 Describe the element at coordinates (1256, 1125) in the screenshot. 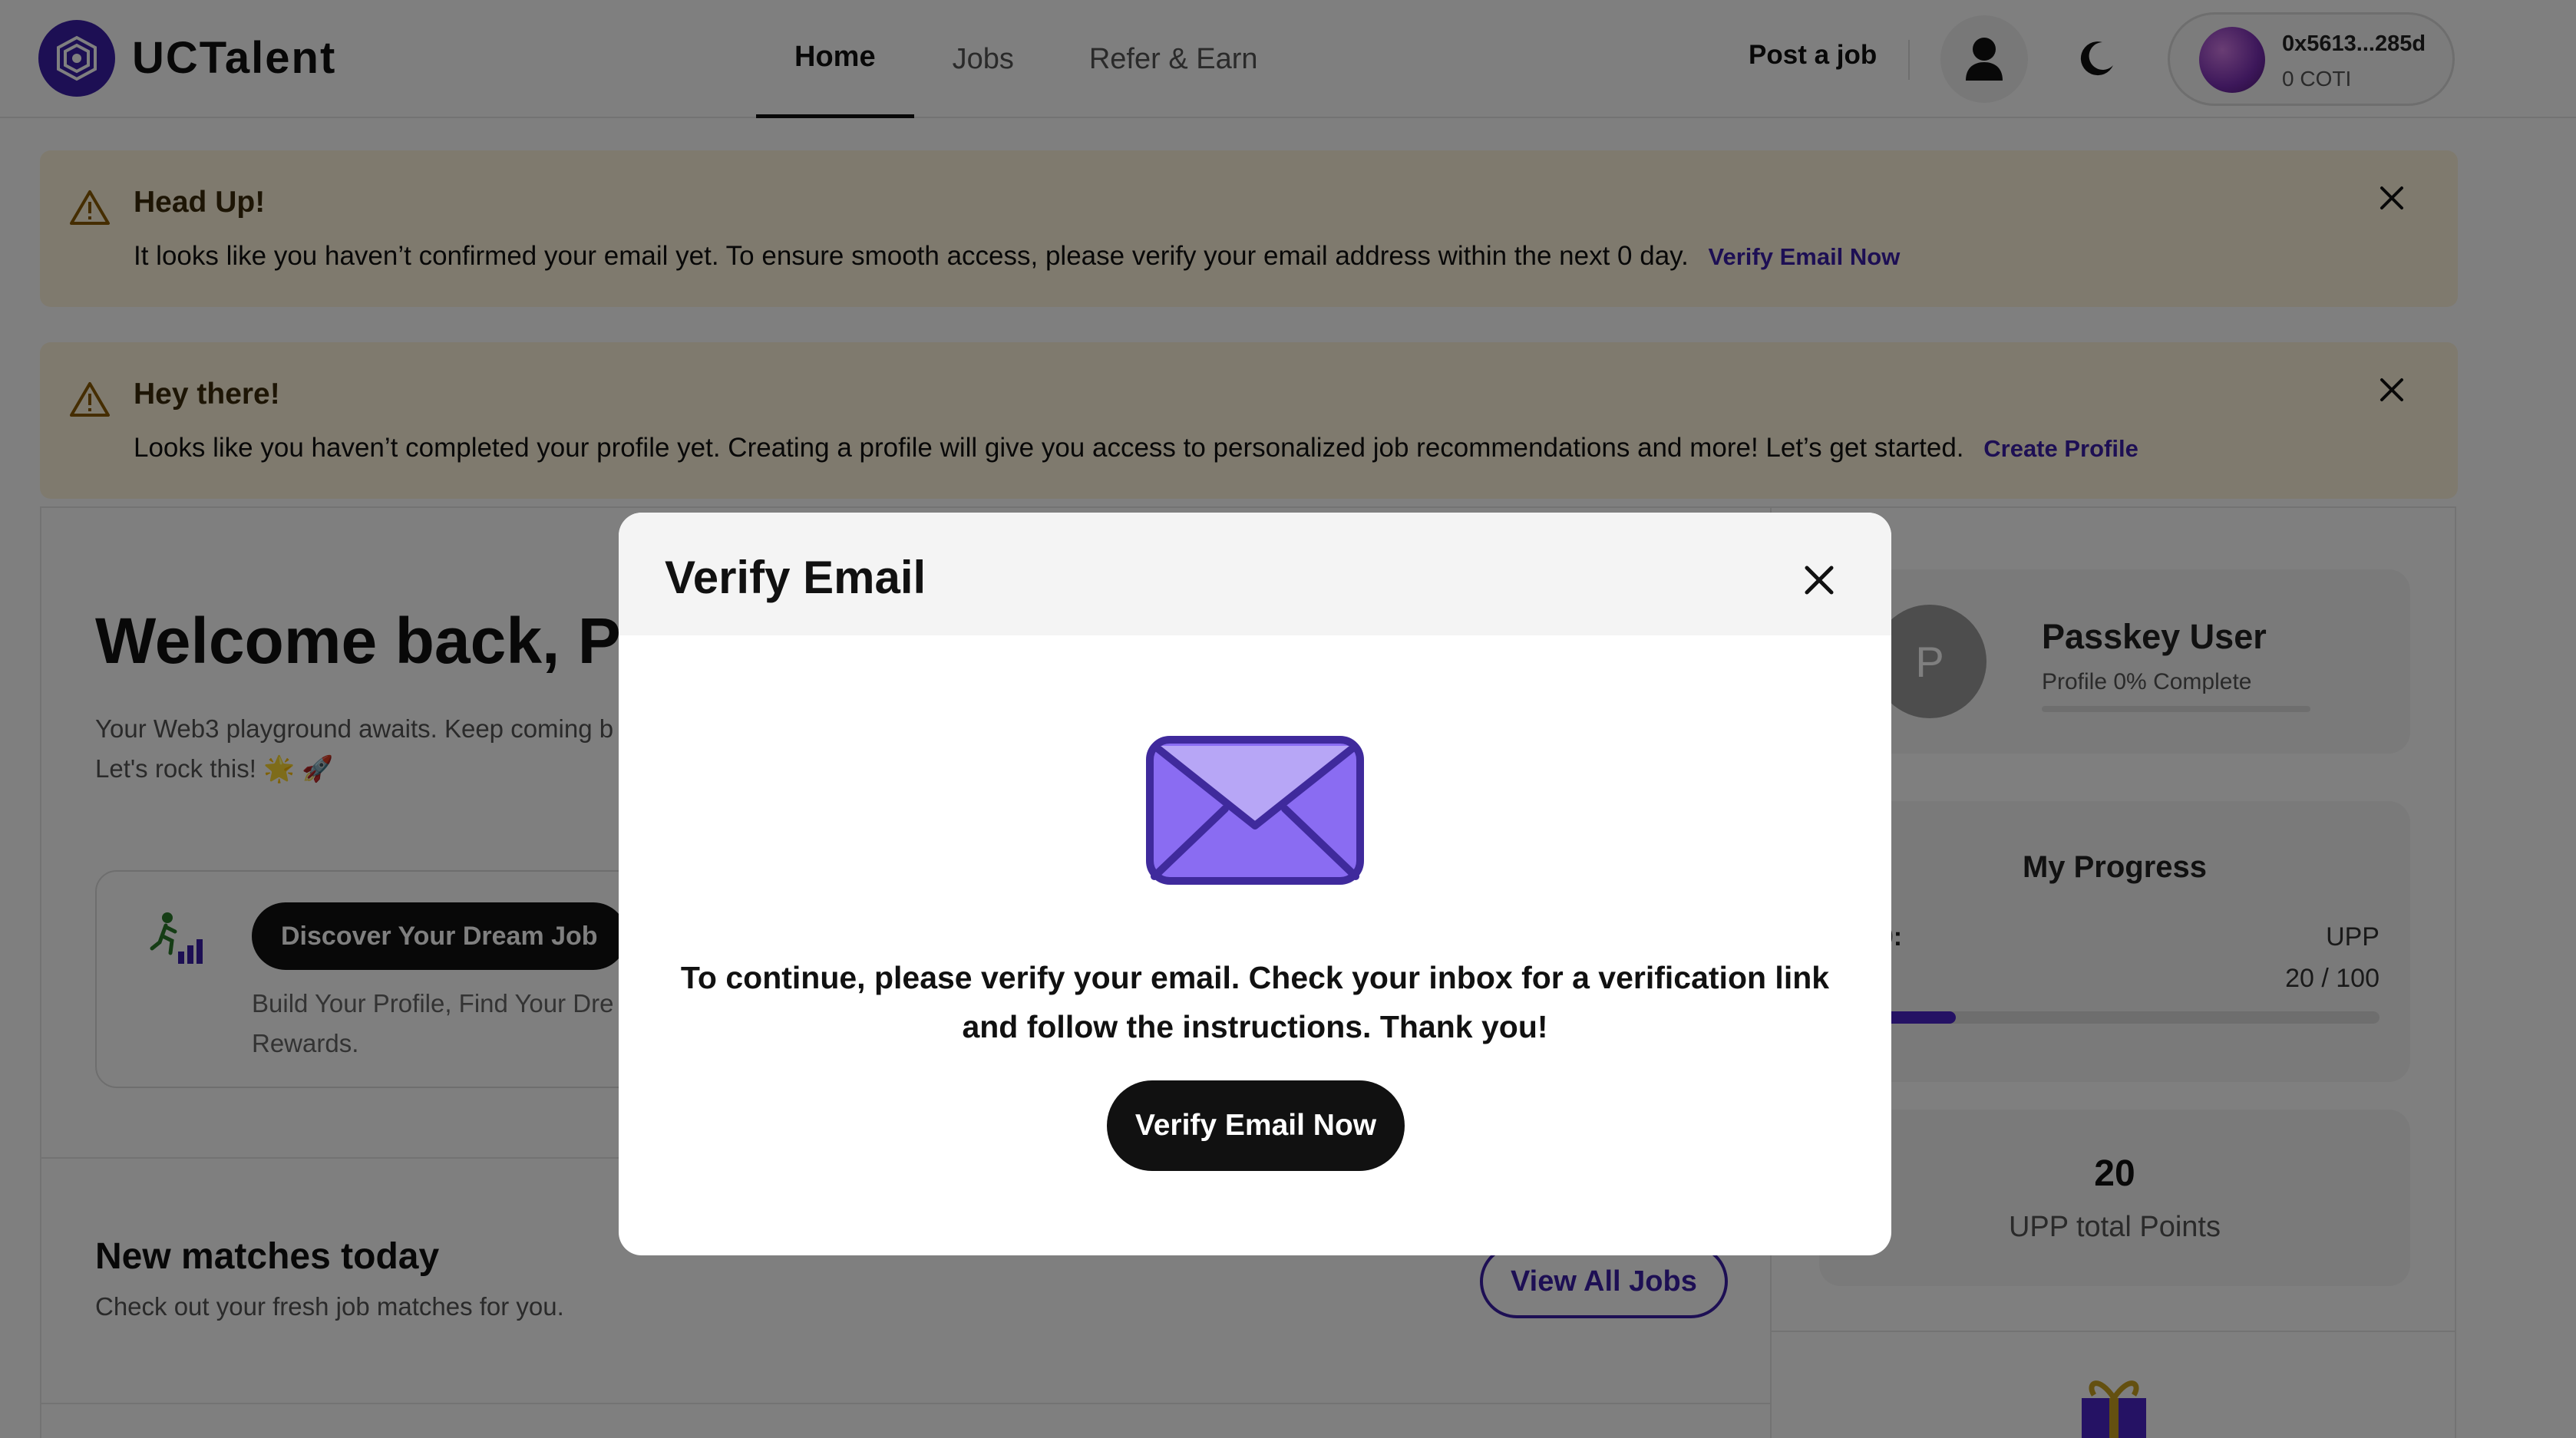

I see `verify-email-button: Verify Email Now` at that location.